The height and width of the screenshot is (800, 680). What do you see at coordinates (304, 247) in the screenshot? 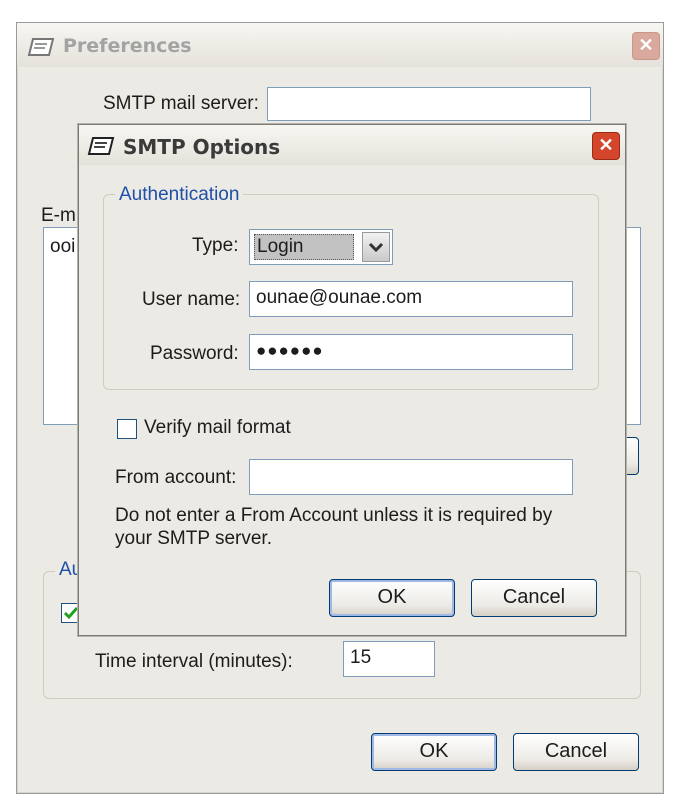
I see `type-select-value: Login` at bounding box center [304, 247].